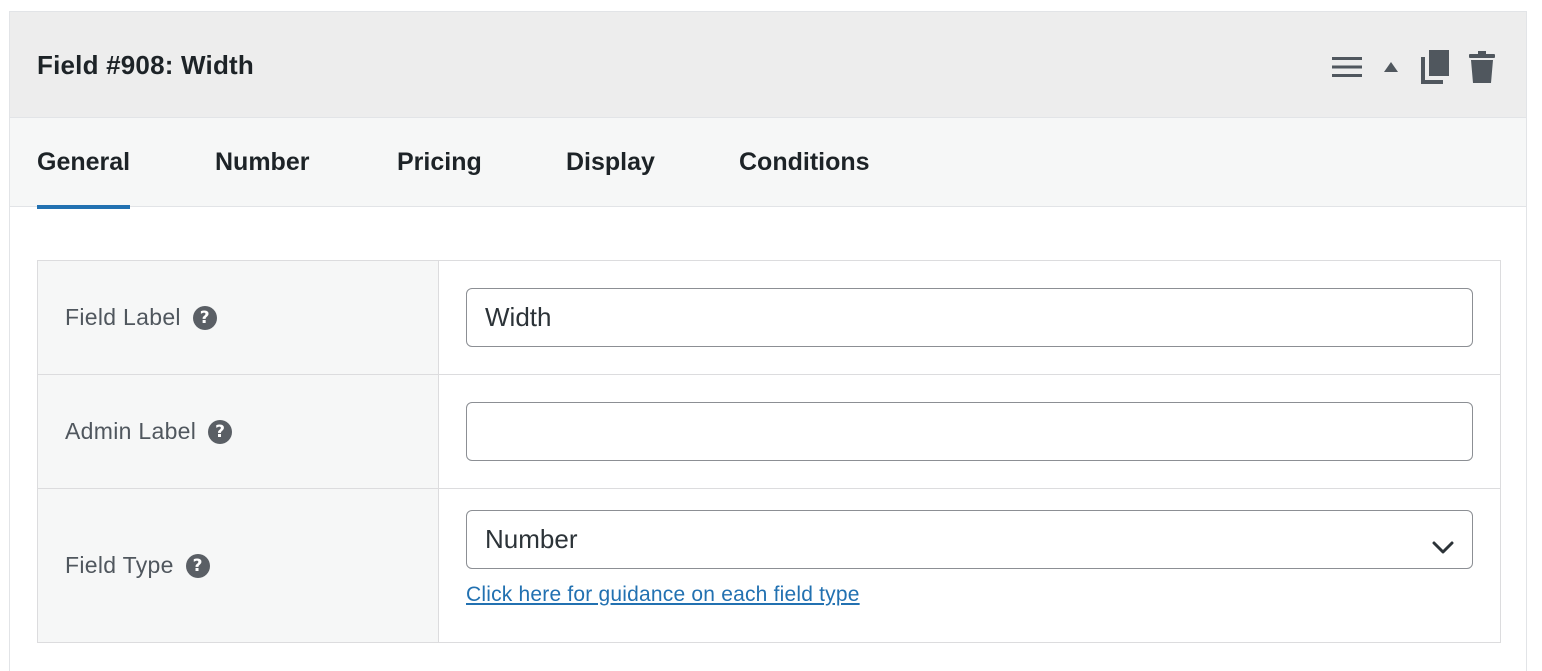  I want to click on header-actions, so click(1413, 67).